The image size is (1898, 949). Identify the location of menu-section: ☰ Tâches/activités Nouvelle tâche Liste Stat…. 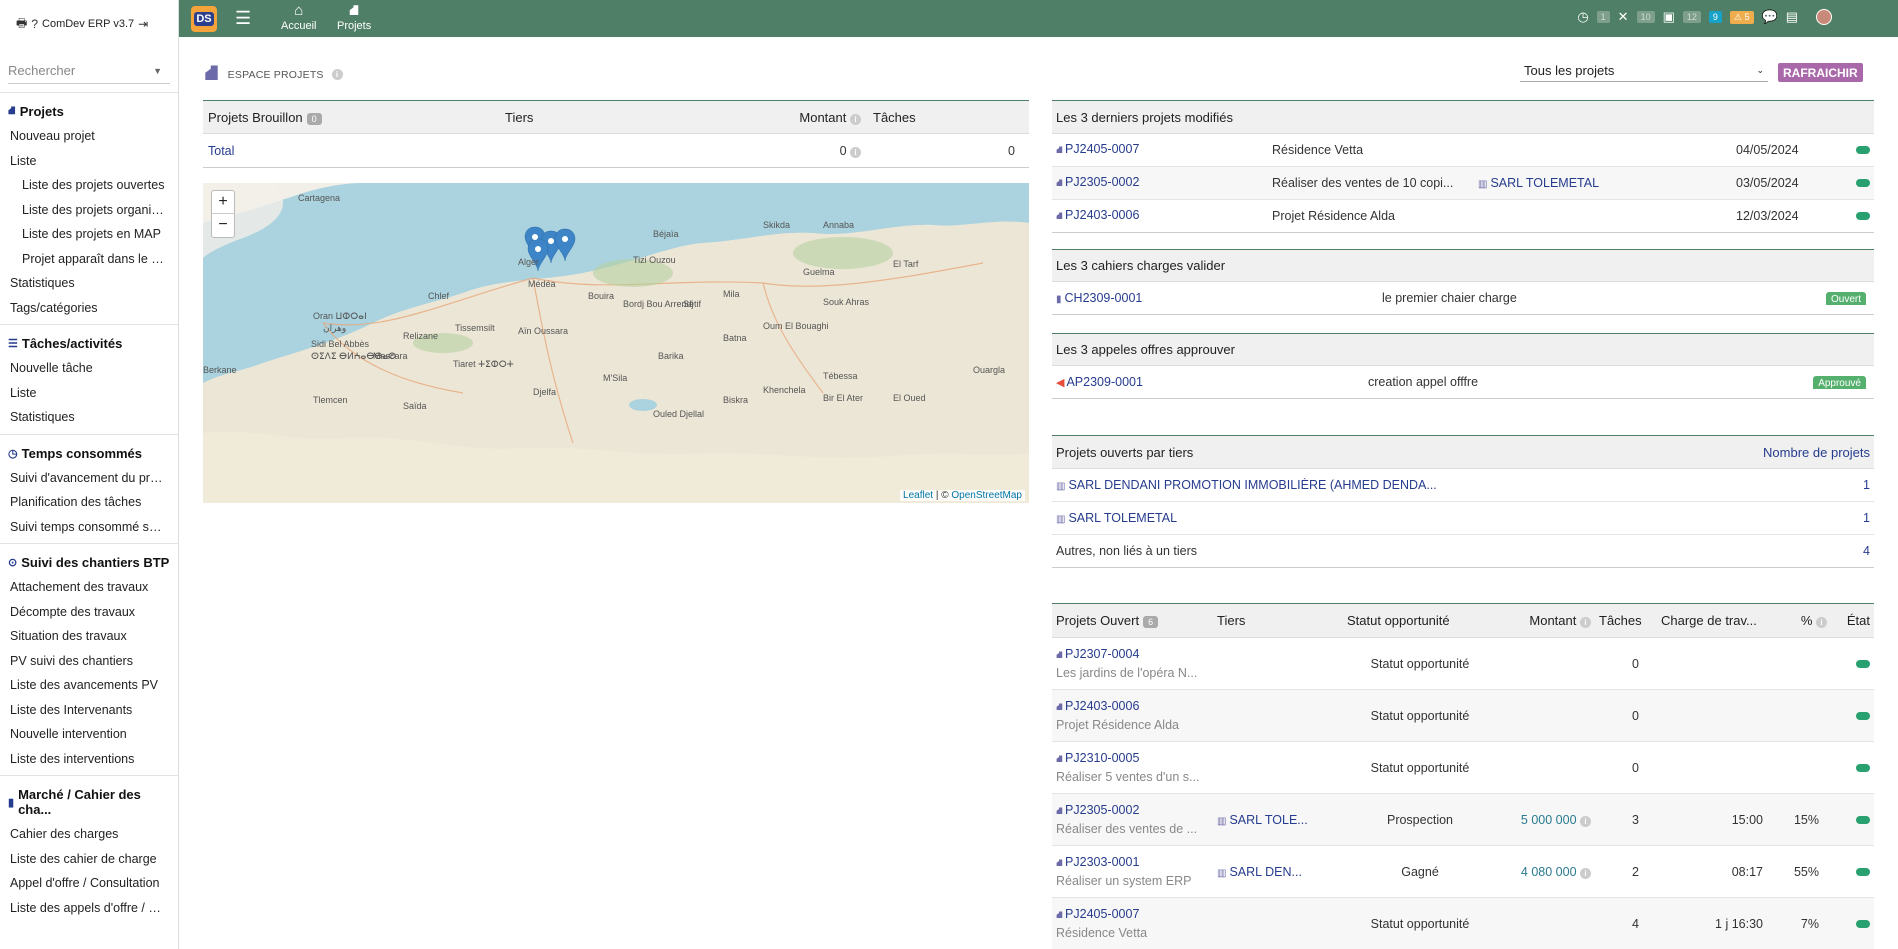
(89, 379).